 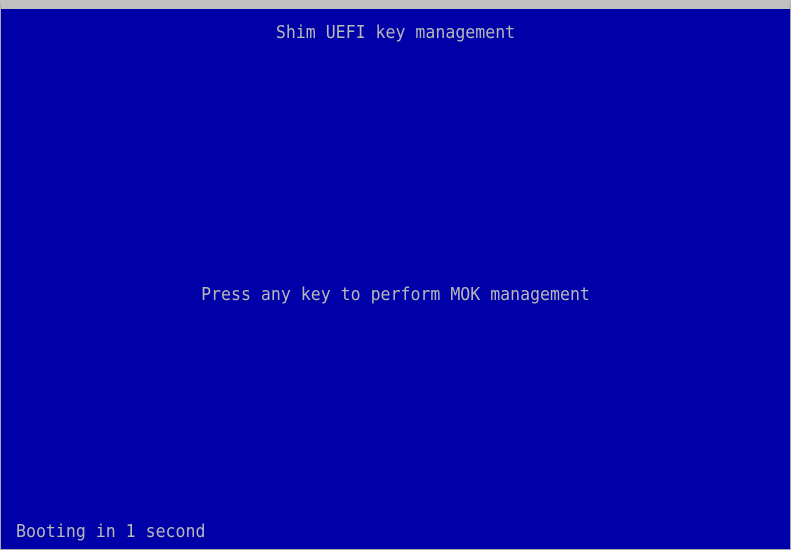 I want to click on page-title: Shim UEFI key management, so click(x=395, y=32).